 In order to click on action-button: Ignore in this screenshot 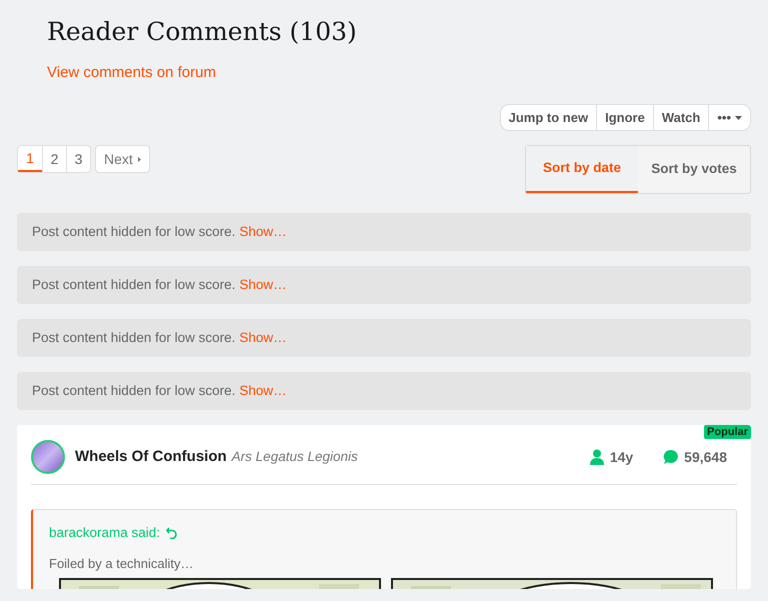, I will do `click(624, 117)`.